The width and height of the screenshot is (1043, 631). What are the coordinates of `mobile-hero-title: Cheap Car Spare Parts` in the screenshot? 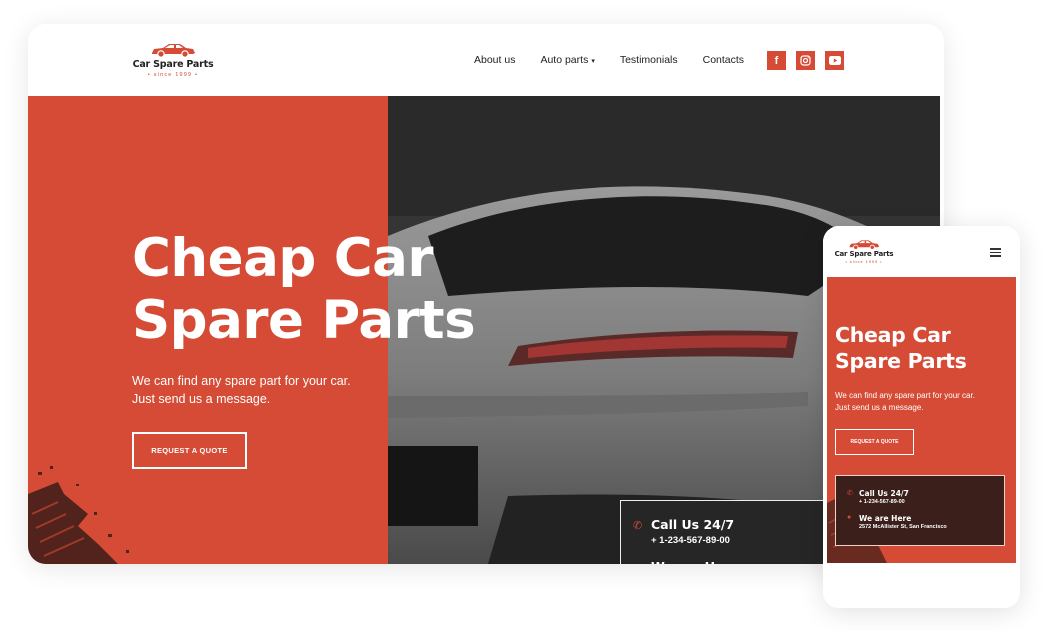 It's located at (901, 348).